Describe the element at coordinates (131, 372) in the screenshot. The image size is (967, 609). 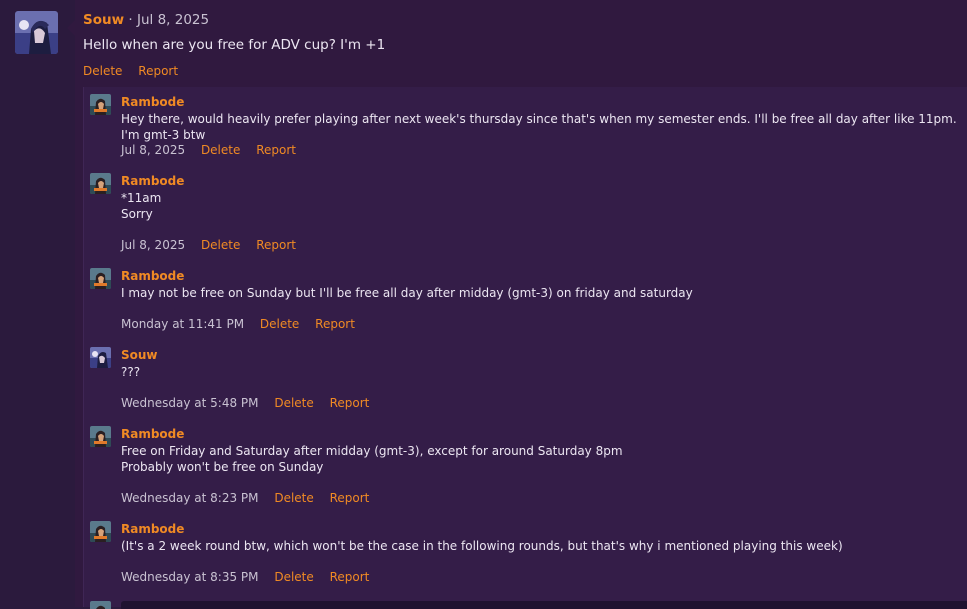
I see `reply-text: ???` at that location.